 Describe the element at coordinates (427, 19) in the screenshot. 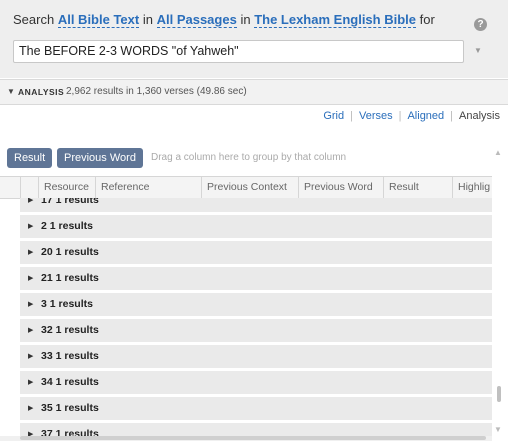

I see `search-suffix: for` at that location.